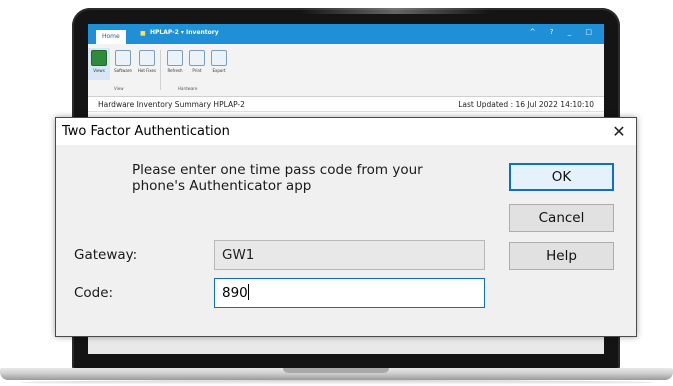  I want to click on app-window-title: HPLAP-2 ▾ Inventory, so click(184, 32).